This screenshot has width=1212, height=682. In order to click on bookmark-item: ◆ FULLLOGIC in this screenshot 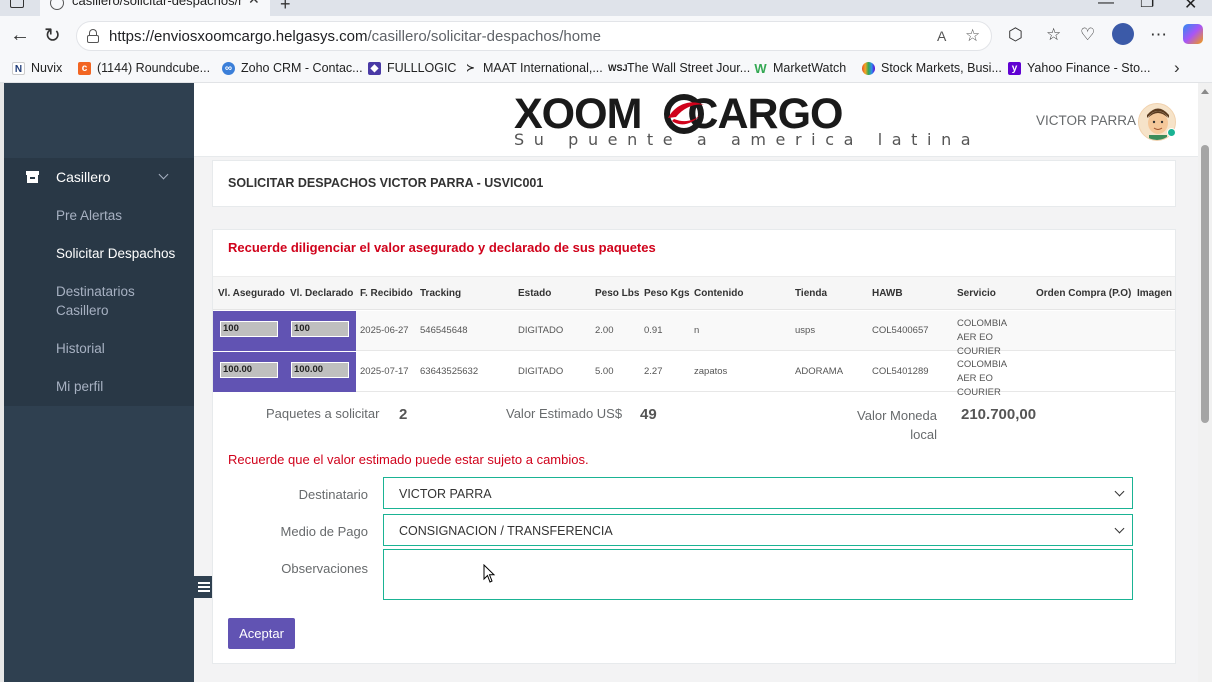, I will do `click(412, 68)`.